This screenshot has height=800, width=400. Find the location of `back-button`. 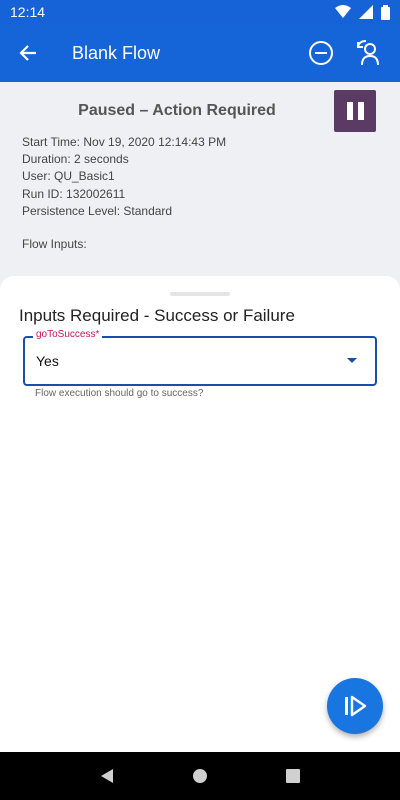

back-button is located at coordinates (28, 53).